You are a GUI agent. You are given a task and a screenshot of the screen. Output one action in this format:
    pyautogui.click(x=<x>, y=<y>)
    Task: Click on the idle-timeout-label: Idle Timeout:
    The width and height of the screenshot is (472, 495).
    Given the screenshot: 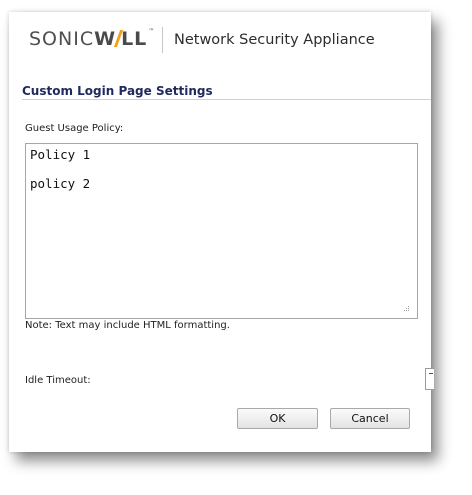 What is the action you would take?
    pyautogui.click(x=58, y=380)
    